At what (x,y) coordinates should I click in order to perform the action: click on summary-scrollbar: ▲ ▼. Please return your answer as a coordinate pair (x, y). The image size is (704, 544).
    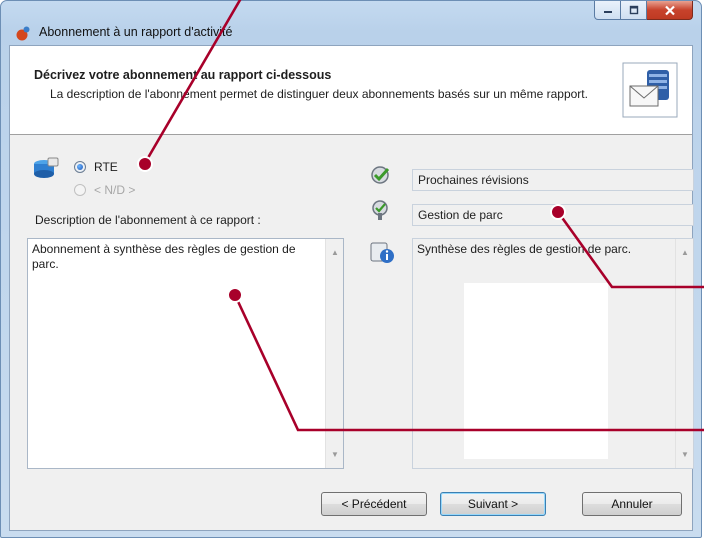
    Looking at the image, I should click on (684, 353).